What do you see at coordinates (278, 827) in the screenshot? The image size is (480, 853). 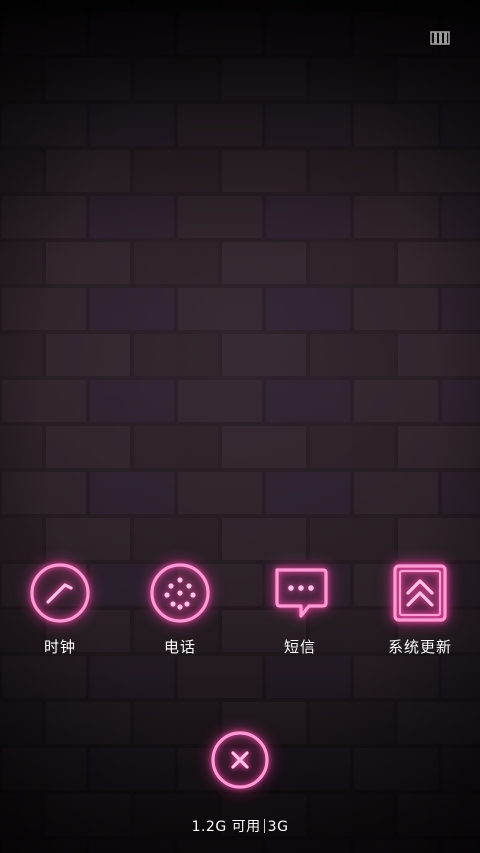 I see `memory-total: 3G` at bounding box center [278, 827].